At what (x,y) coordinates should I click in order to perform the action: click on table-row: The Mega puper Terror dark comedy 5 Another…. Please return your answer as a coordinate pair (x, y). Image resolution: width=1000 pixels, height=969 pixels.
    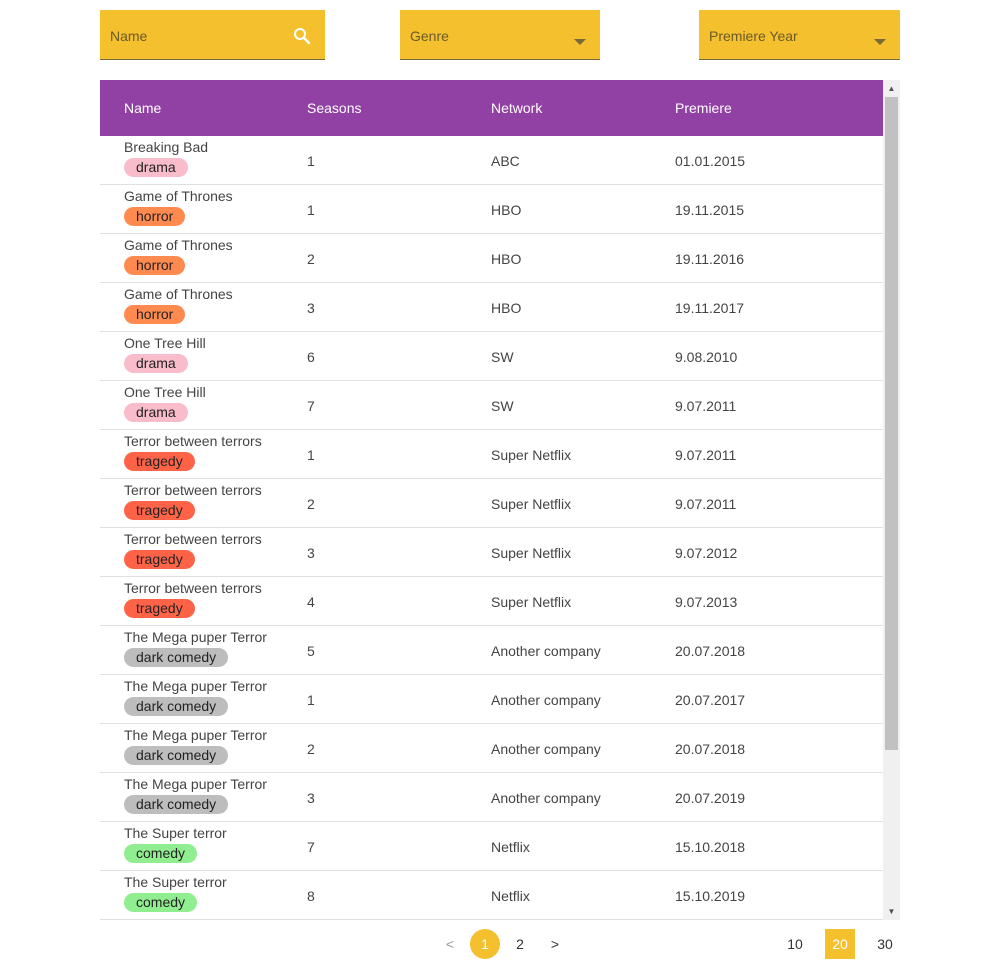
    Looking at the image, I should click on (491, 650).